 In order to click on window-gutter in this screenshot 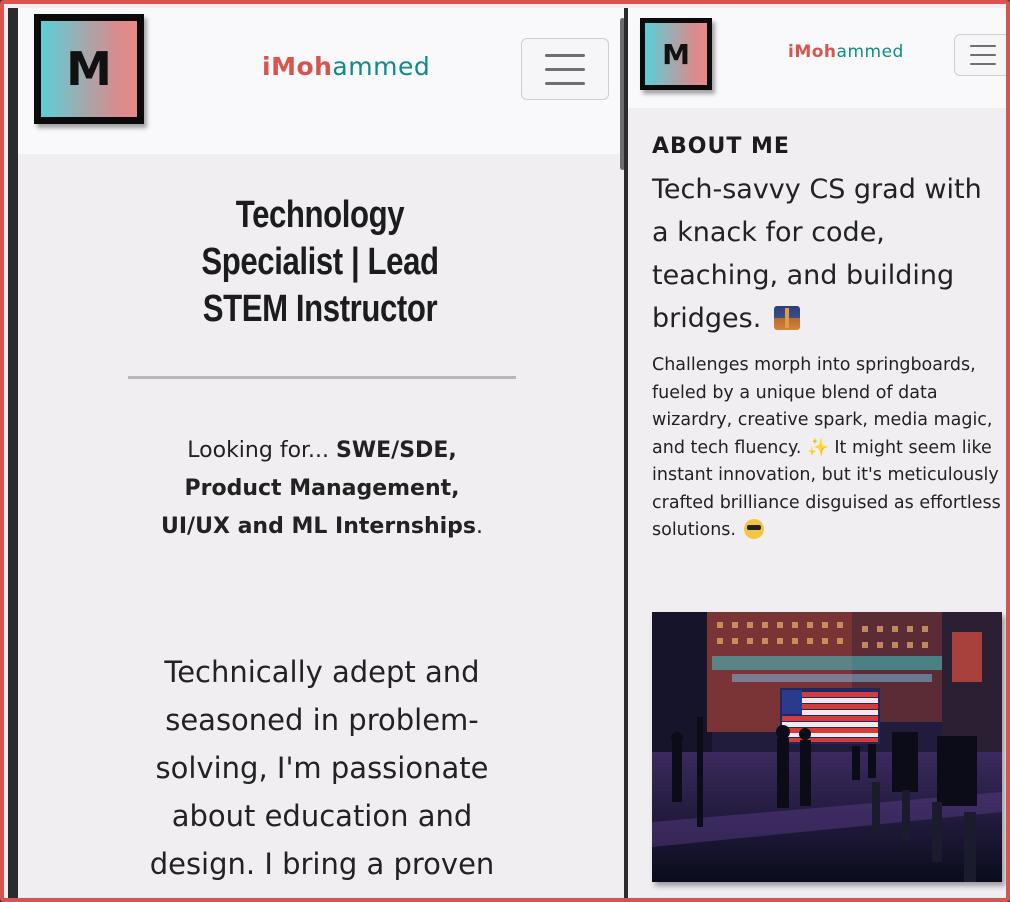, I will do `click(13, 453)`.